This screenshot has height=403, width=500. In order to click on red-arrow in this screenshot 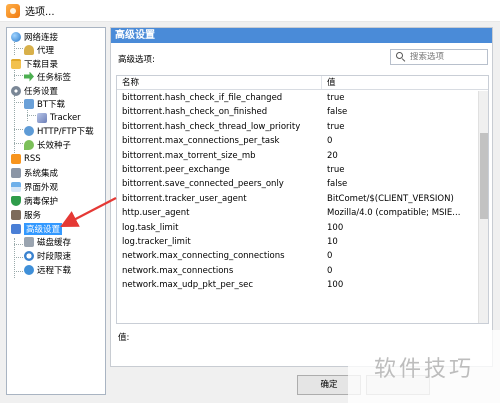, I will do `click(88, 212)`.